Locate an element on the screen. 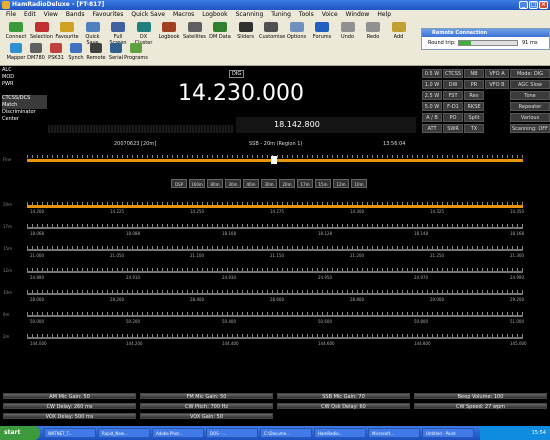 This screenshot has height=440, width=550. band-button-20m: 20m is located at coordinates (287, 183).